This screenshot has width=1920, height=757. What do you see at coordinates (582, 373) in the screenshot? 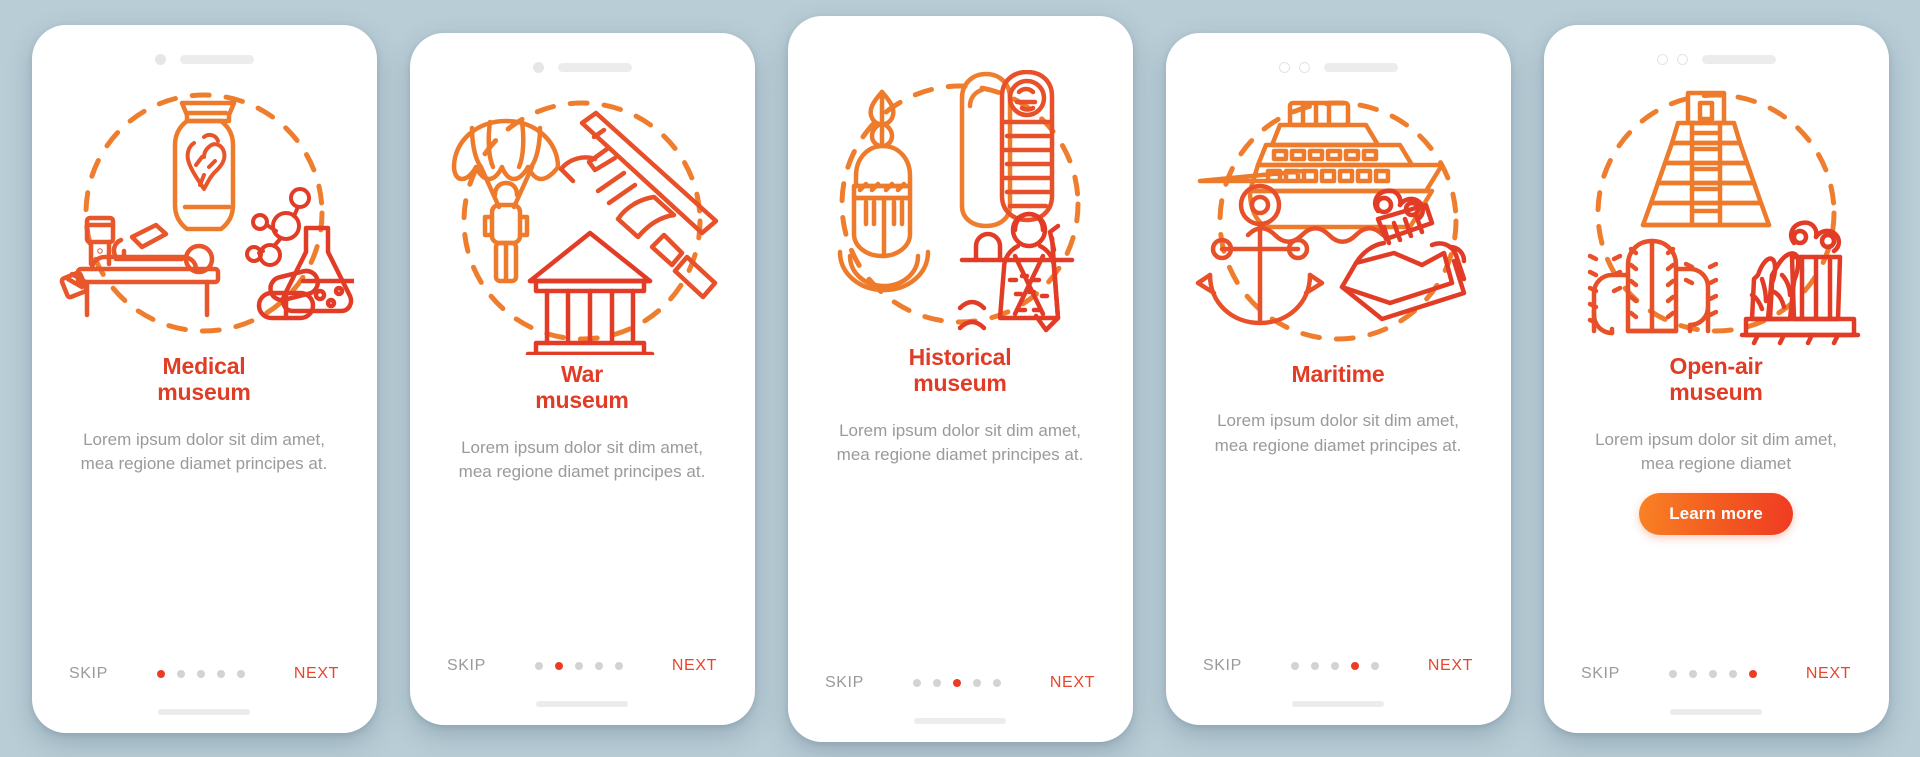
I see `title-line-1: War` at bounding box center [582, 373].